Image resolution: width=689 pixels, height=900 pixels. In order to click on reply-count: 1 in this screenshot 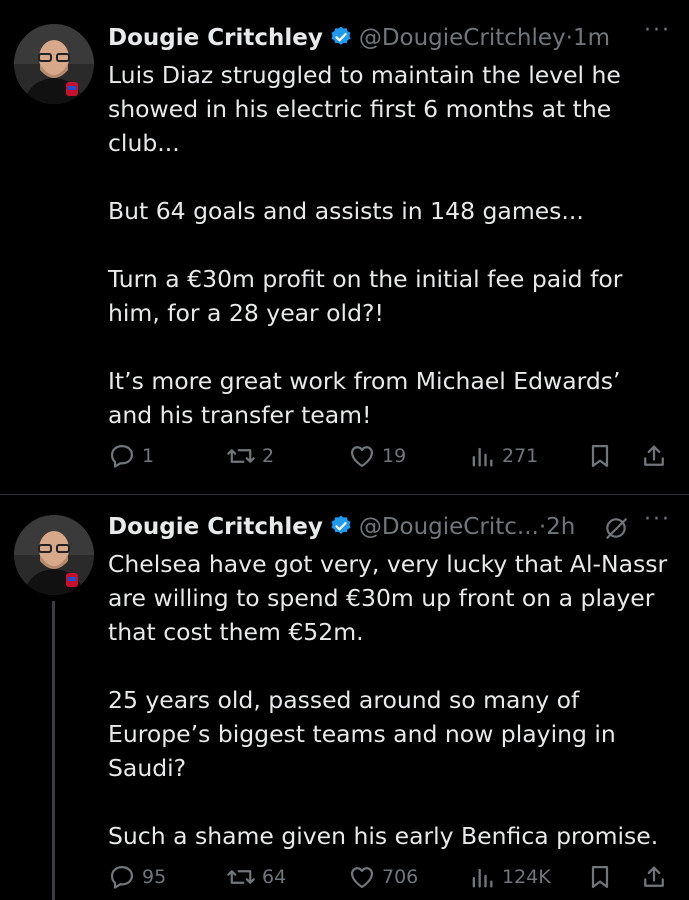, I will do `click(148, 456)`.